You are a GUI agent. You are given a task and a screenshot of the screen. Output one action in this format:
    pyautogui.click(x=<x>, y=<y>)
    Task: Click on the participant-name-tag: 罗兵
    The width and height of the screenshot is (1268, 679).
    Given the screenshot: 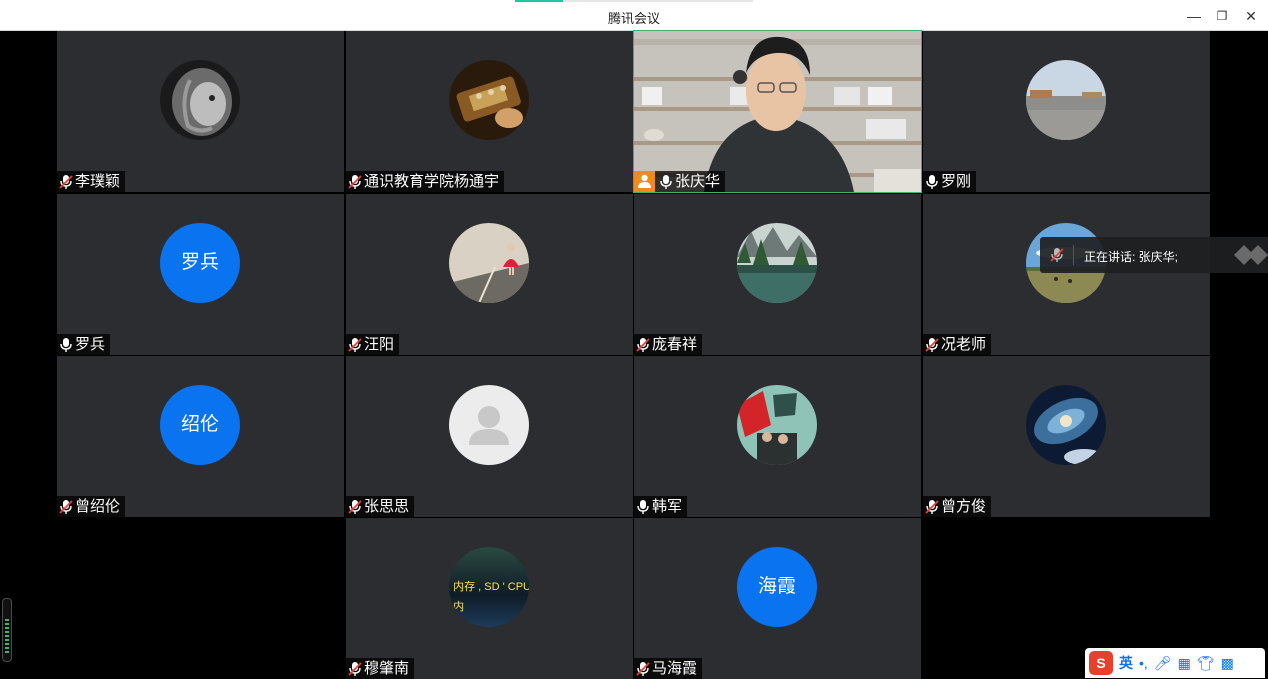 What is the action you would take?
    pyautogui.click(x=84, y=344)
    